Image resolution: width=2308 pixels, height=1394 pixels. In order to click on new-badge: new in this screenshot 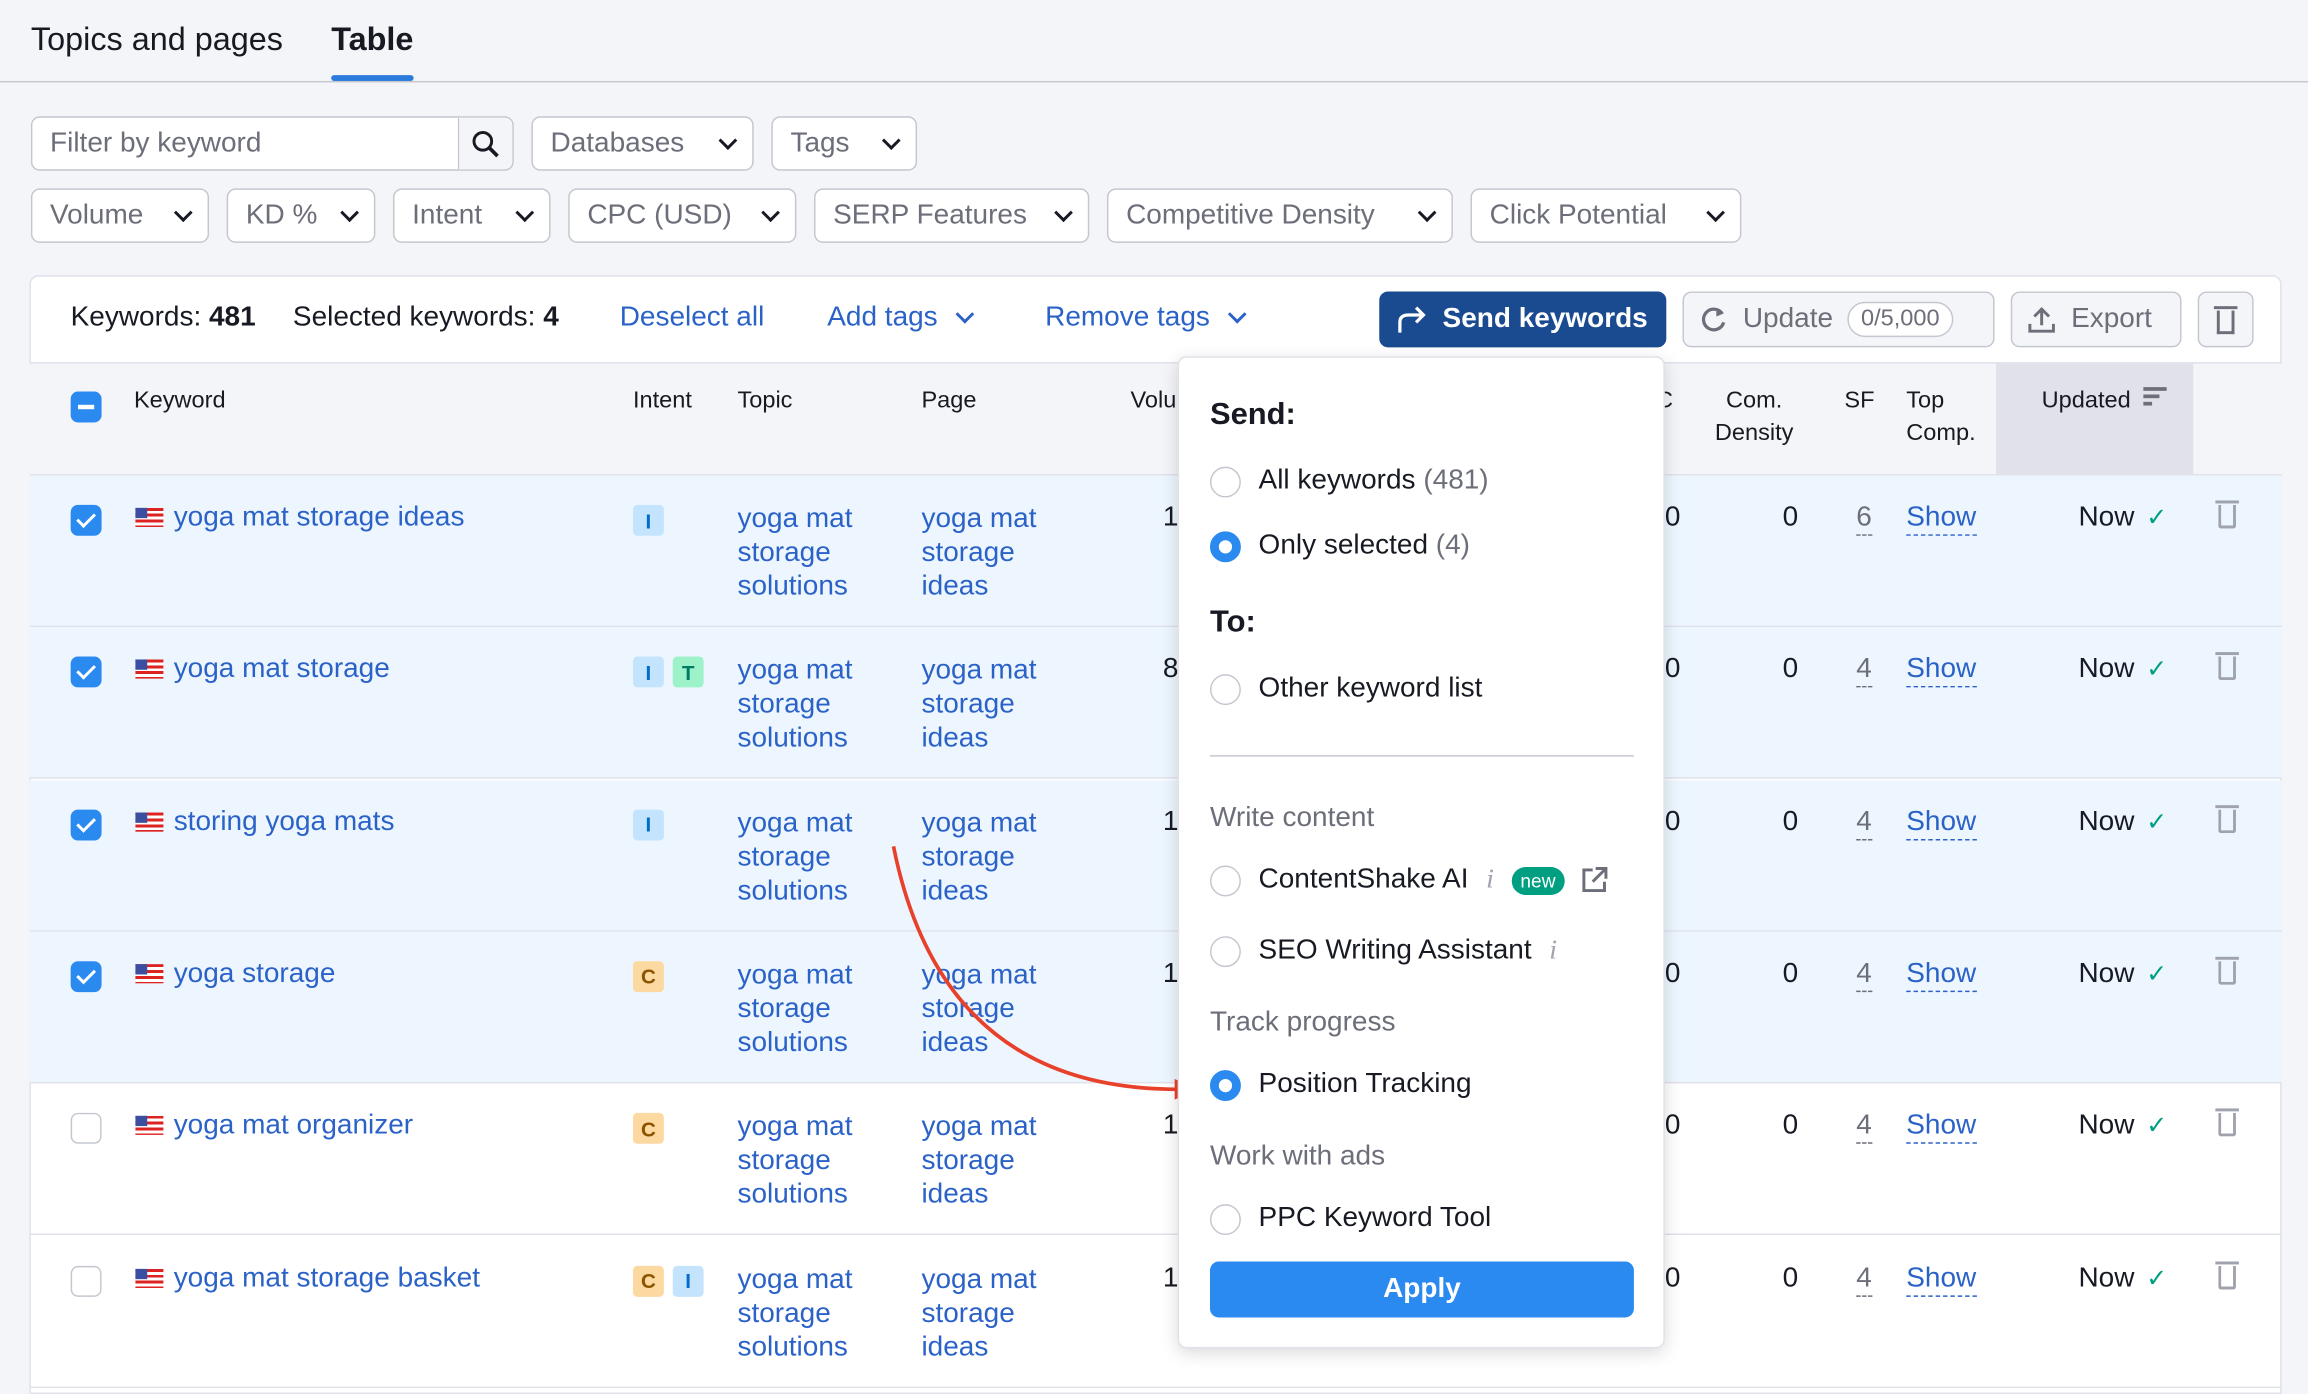, I will do `click(1538, 880)`.